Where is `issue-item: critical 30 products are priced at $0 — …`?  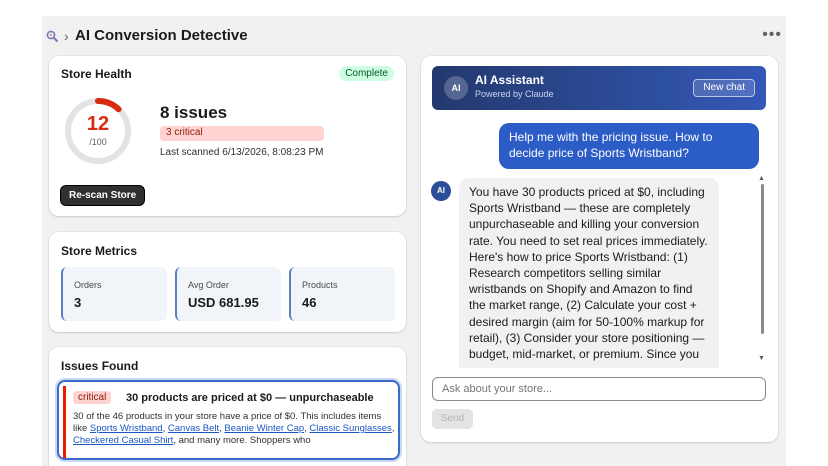
issue-item: critical 30 products are priced at $0 — … is located at coordinates (228, 420).